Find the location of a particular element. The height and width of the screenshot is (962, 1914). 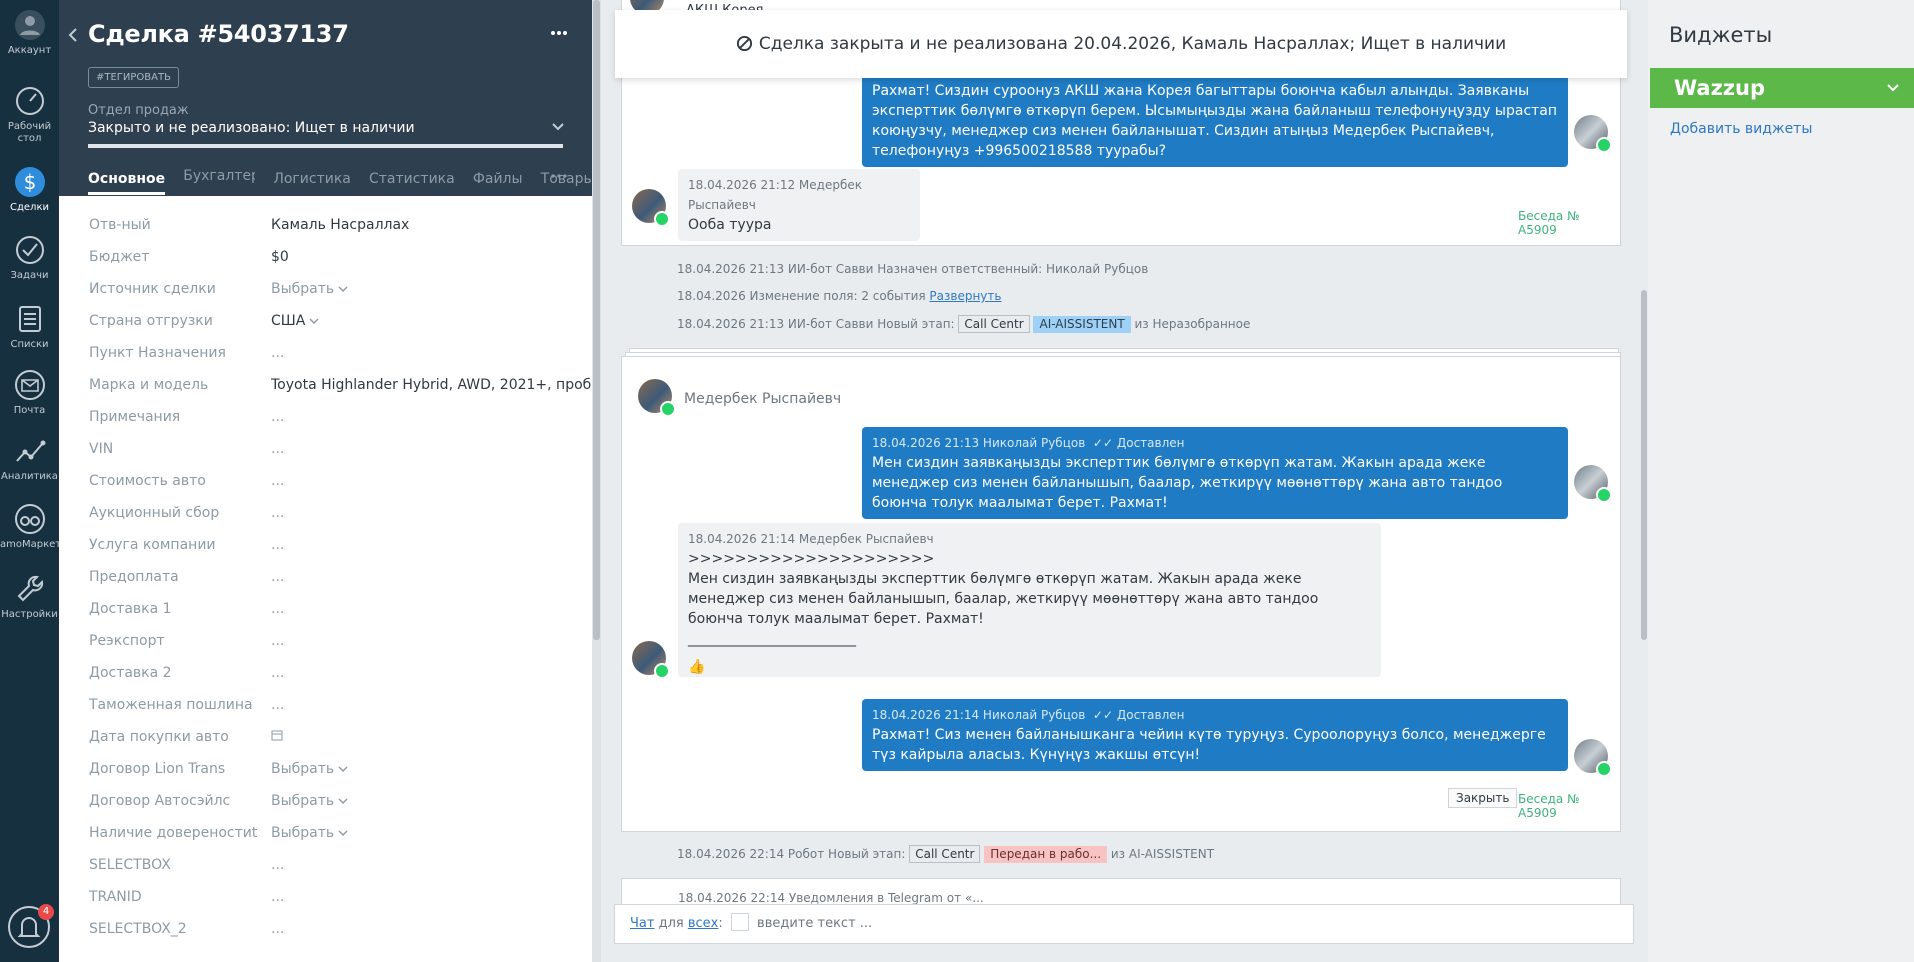

close-conversation-button: Закрыть is located at coordinates (1483, 798).